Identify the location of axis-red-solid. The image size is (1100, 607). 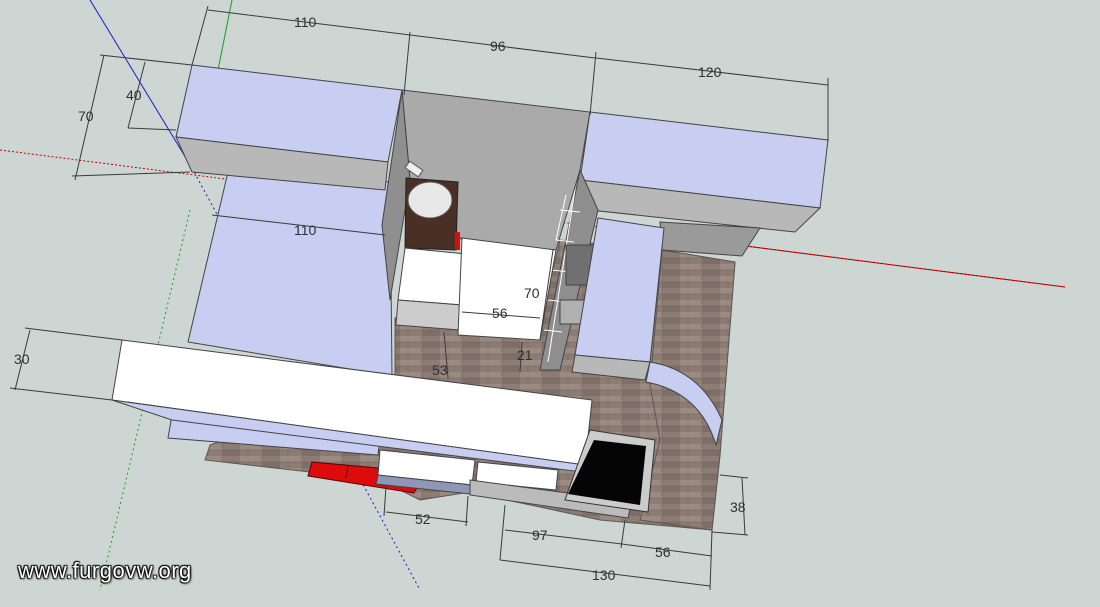
(905, 266).